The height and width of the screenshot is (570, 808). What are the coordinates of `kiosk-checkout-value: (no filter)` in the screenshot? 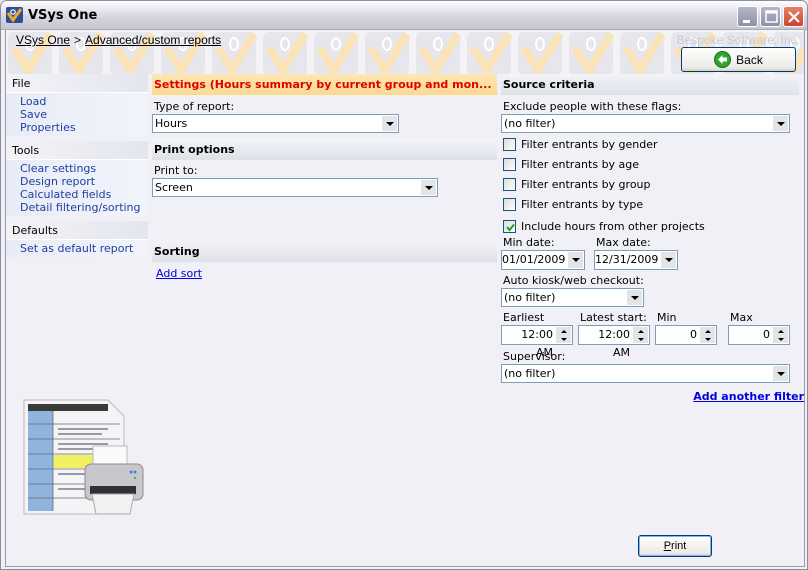 It's located at (530, 297).